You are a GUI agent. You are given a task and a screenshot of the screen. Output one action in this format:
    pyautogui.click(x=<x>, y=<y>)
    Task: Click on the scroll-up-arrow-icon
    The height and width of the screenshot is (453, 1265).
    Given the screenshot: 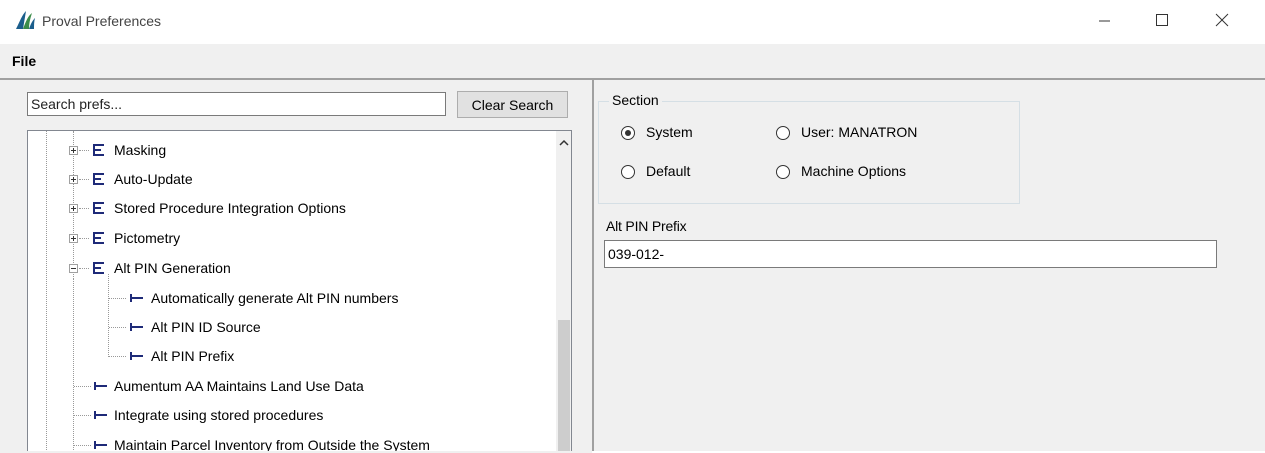 What is the action you would take?
    pyautogui.click(x=564, y=143)
    